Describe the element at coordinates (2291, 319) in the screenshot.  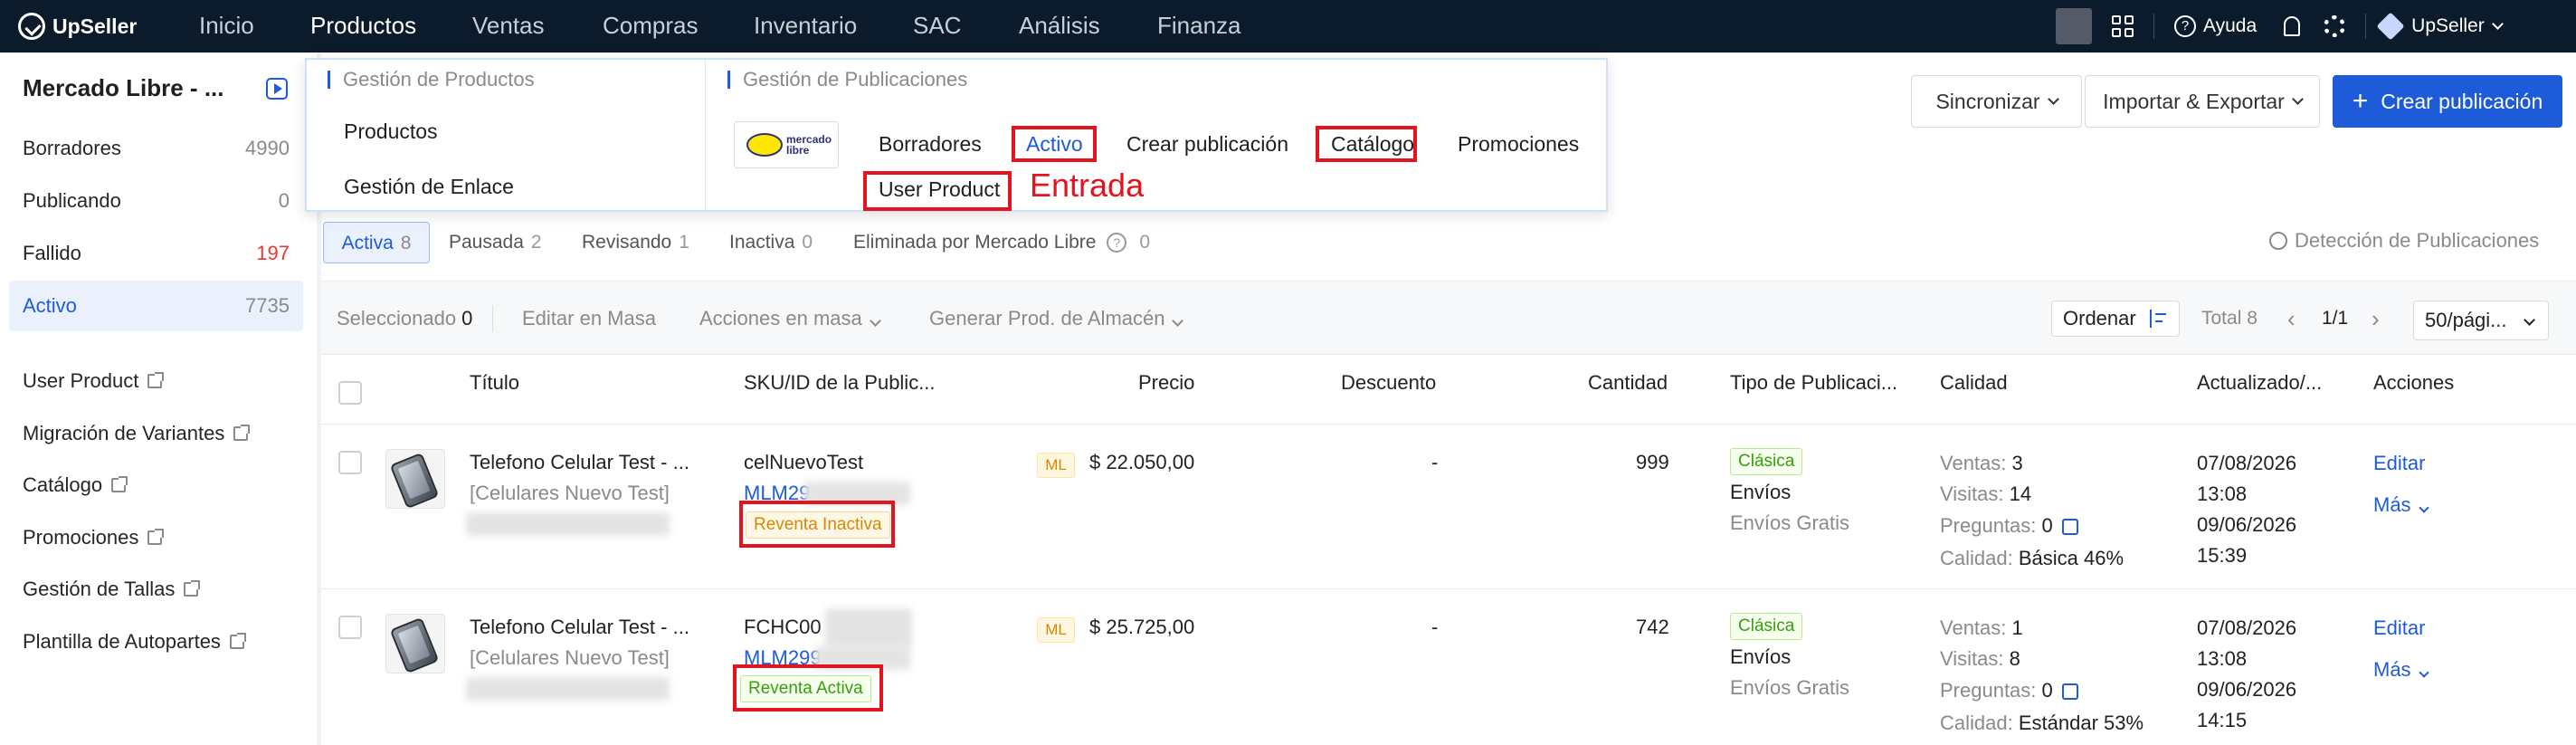
I see `prev-page-button: ‹` at that location.